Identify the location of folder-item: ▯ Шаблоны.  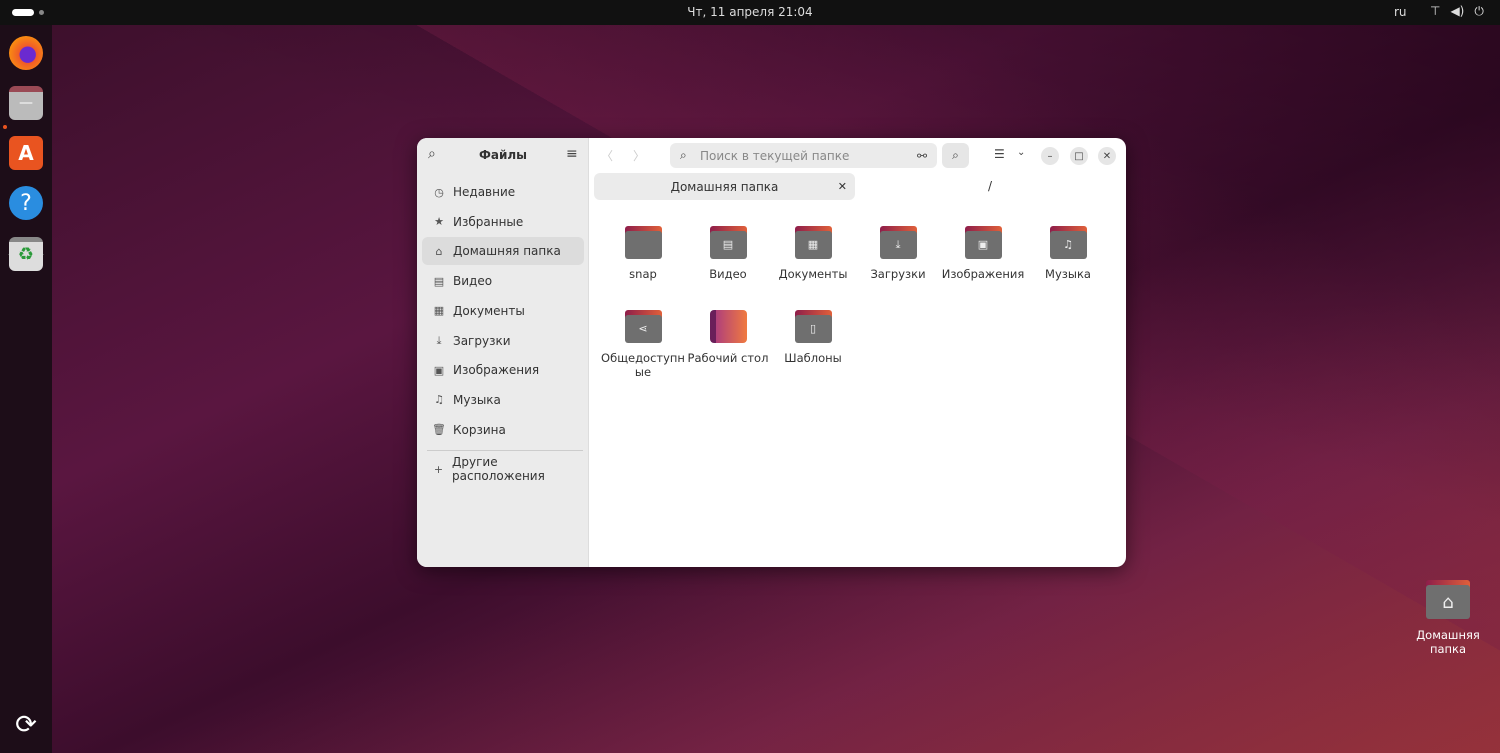
(813, 337).